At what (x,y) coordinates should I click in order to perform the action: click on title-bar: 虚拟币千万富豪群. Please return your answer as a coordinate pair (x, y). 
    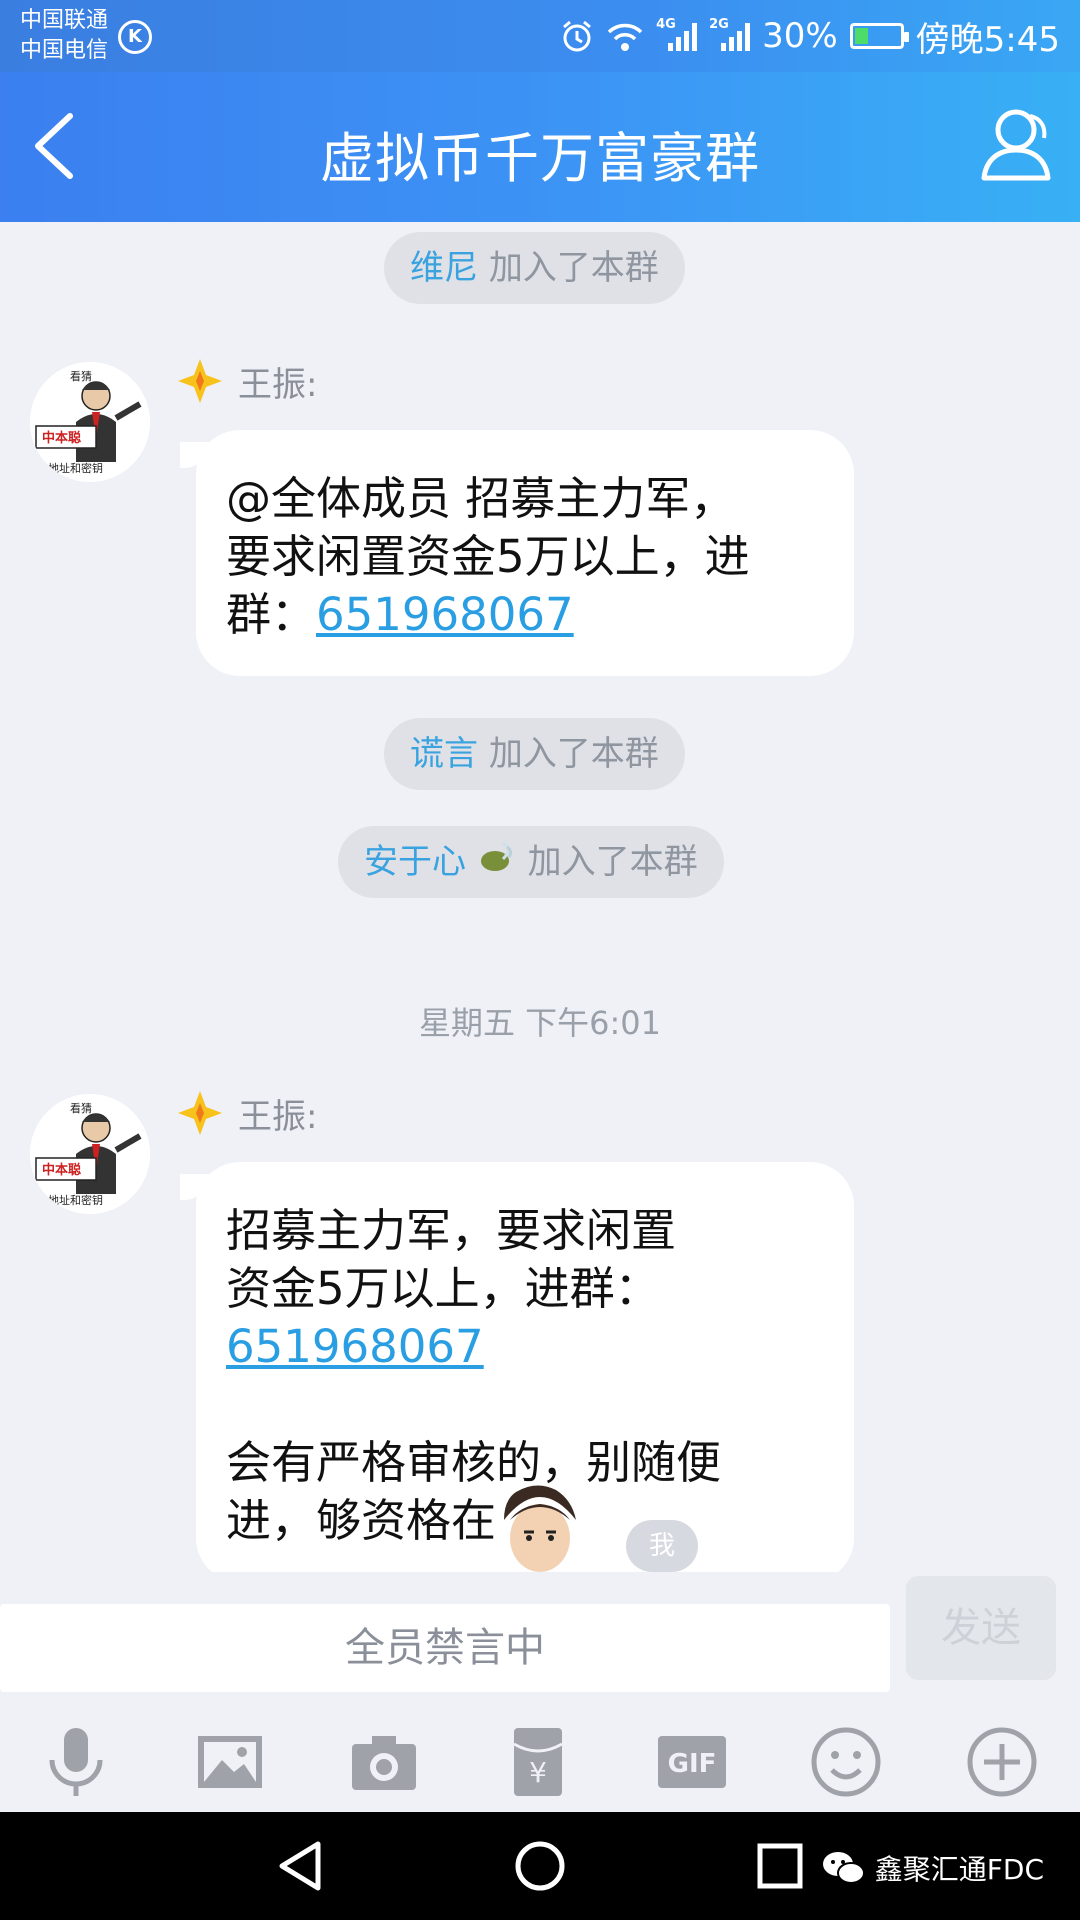
    Looking at the image, I should click on (540, 147).